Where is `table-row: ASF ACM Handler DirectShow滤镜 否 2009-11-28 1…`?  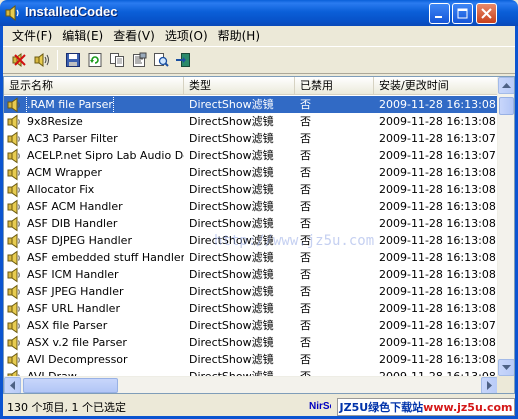
table-row: ASF ACM Handler DirectShow滤镜 否 2009-11-28 1… is located at coordinates (251, 206).